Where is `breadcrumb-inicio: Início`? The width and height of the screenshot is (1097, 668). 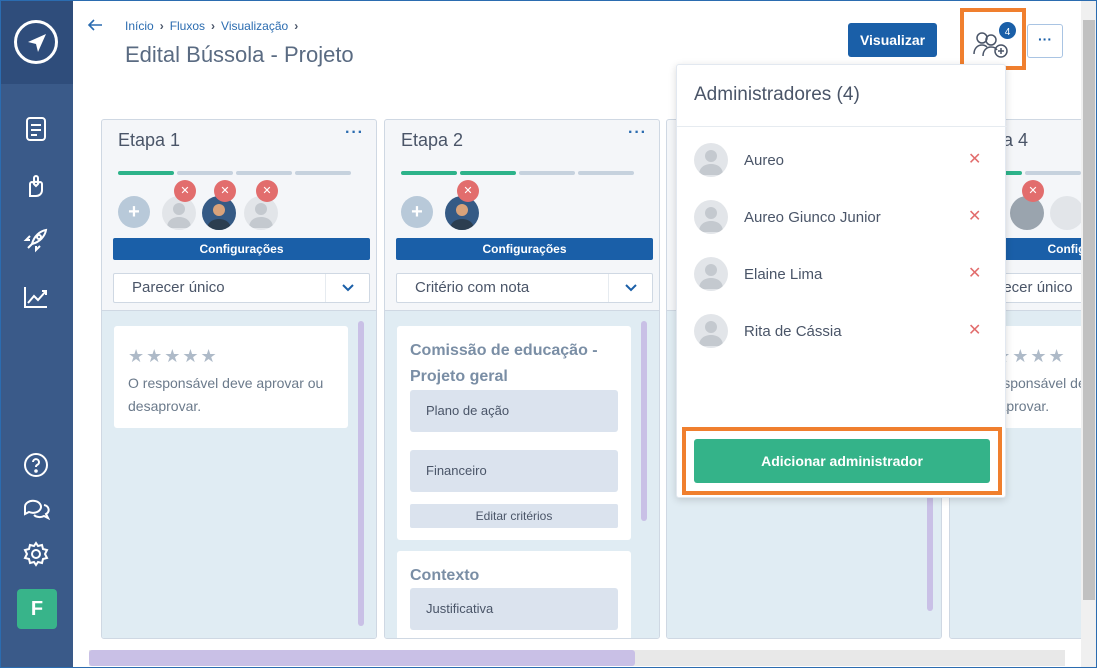 breadcrumb-inicio: Início is located at coordinates (139, 26).